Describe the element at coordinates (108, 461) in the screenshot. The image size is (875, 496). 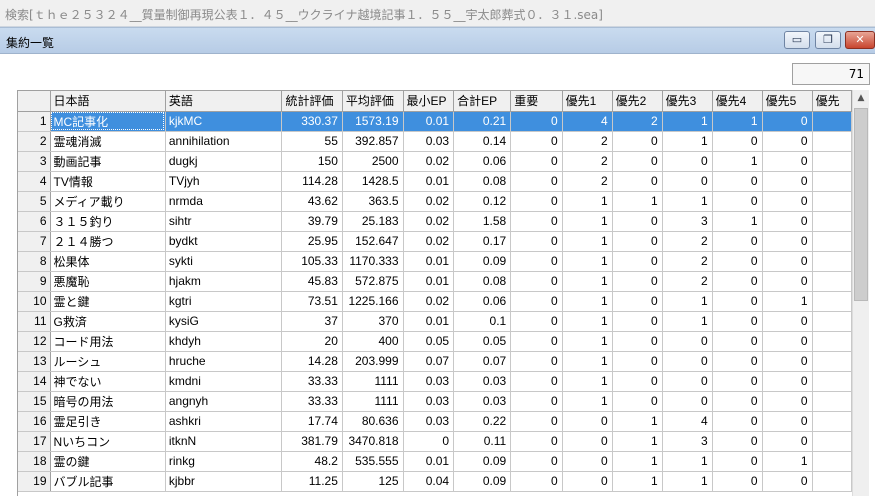
I see `table-cell: 霊の鍵` at that location.